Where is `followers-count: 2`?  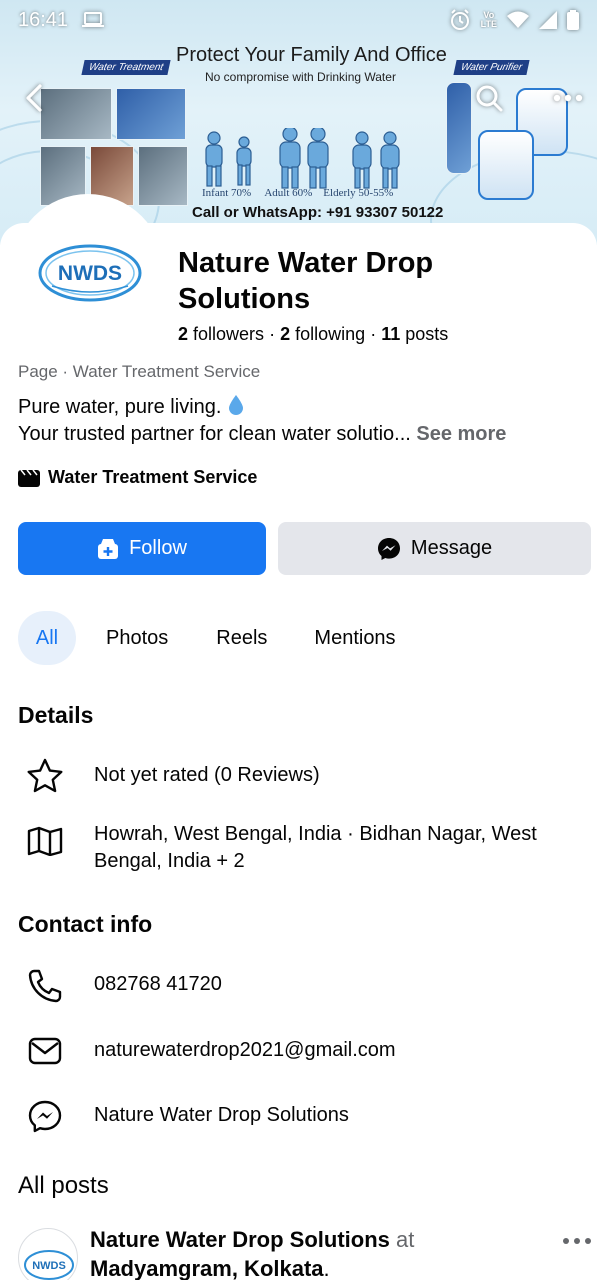 followers-count: 2 is located at coordinates (183, 334).